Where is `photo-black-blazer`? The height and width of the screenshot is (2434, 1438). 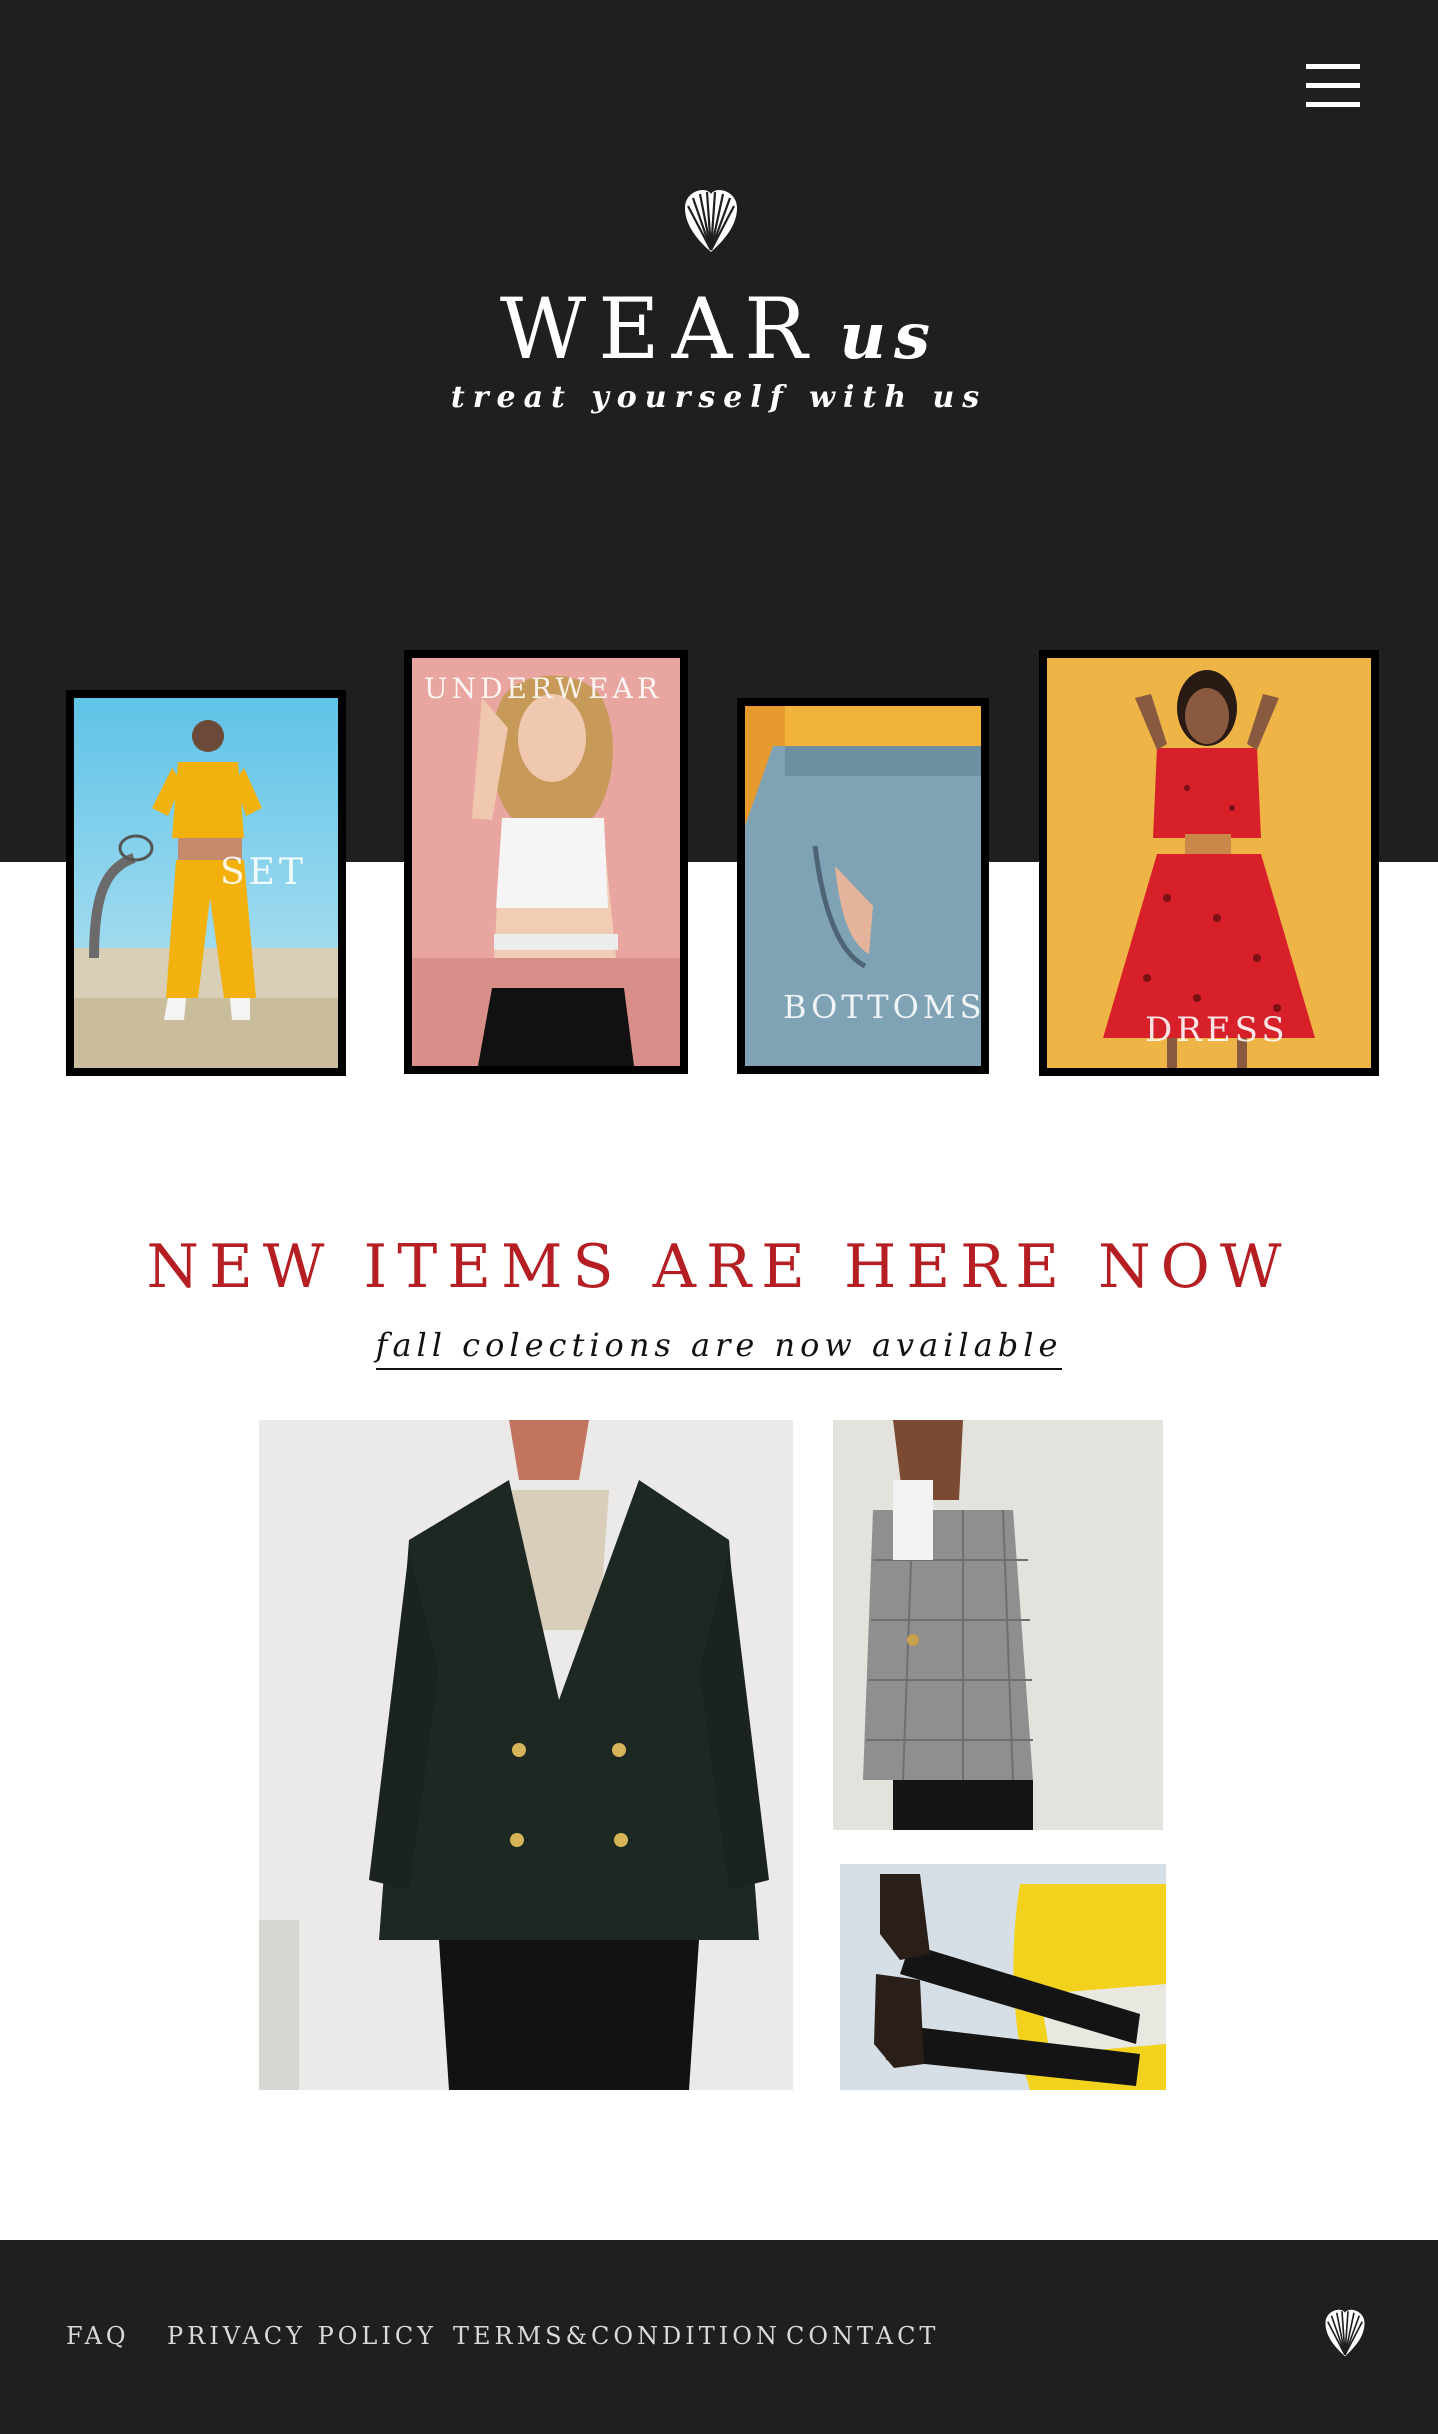 photo-black-blazer is located at coordinates (526, 1755).